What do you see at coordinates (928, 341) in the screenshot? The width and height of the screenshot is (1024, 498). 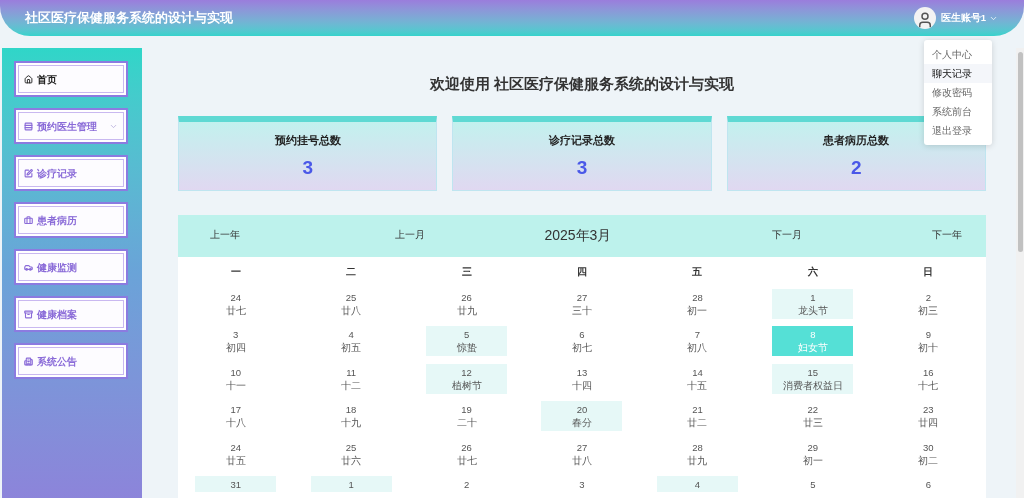 I see `calendar-day: 9 初十` at bounding box center [928, 341].